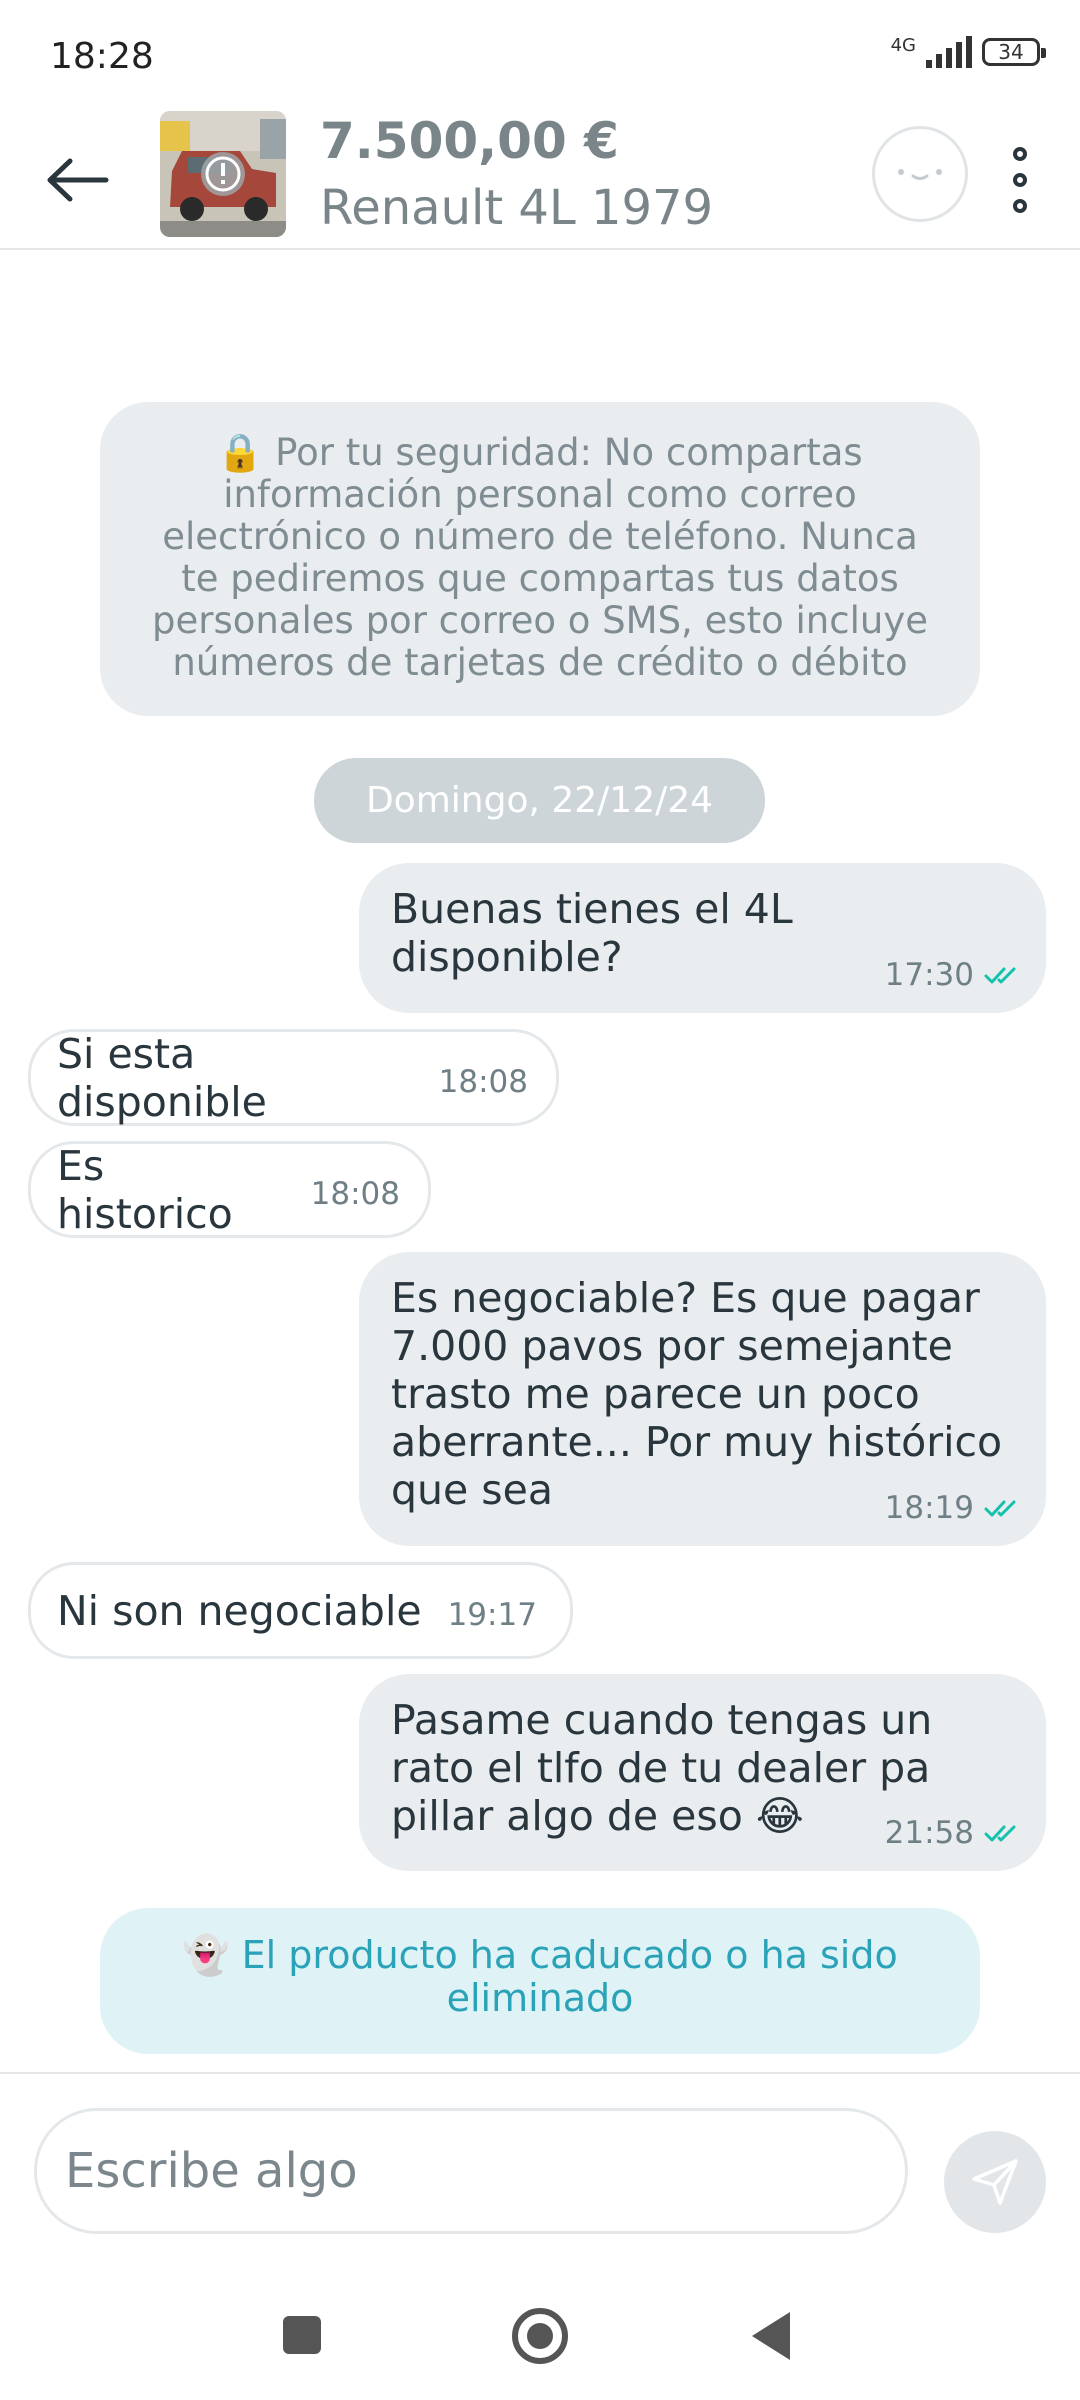 This screenshot has height=2400, width=1080. Describe the element at coordinates (492, 1614) in the screenshot. I see `message-time: 19:17` at that location.